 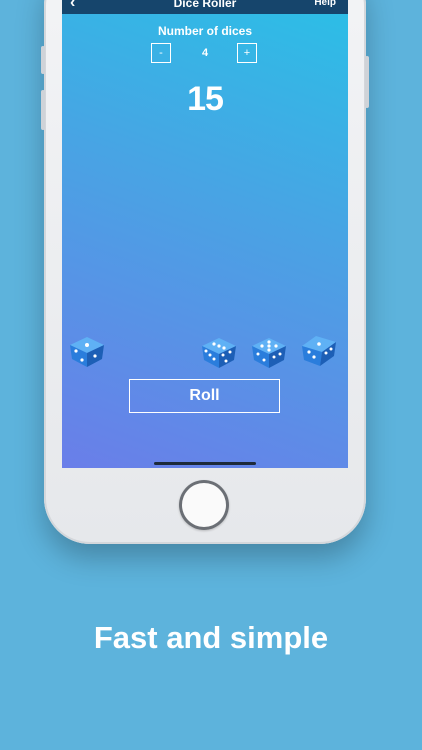 What do you see at coordinates (325, 4) in the screenshot?
I see `help-button: Help` at bounding box center [325, 4].